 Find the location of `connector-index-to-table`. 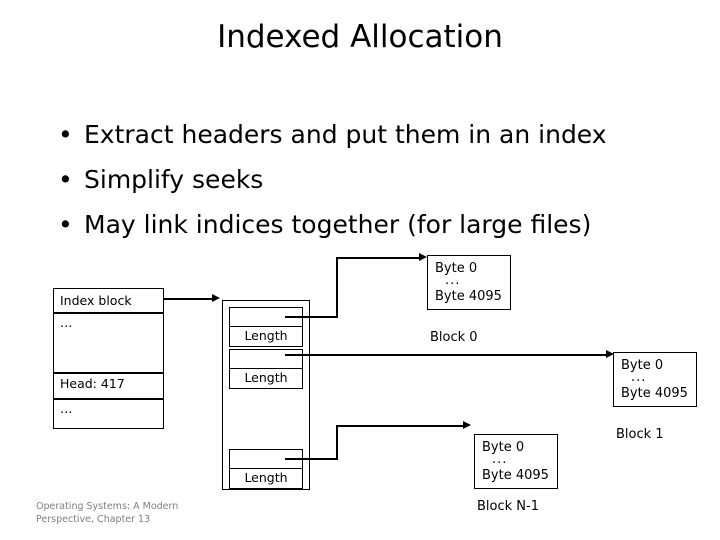

connector-index-to-table is located at coordinates (189, 299).